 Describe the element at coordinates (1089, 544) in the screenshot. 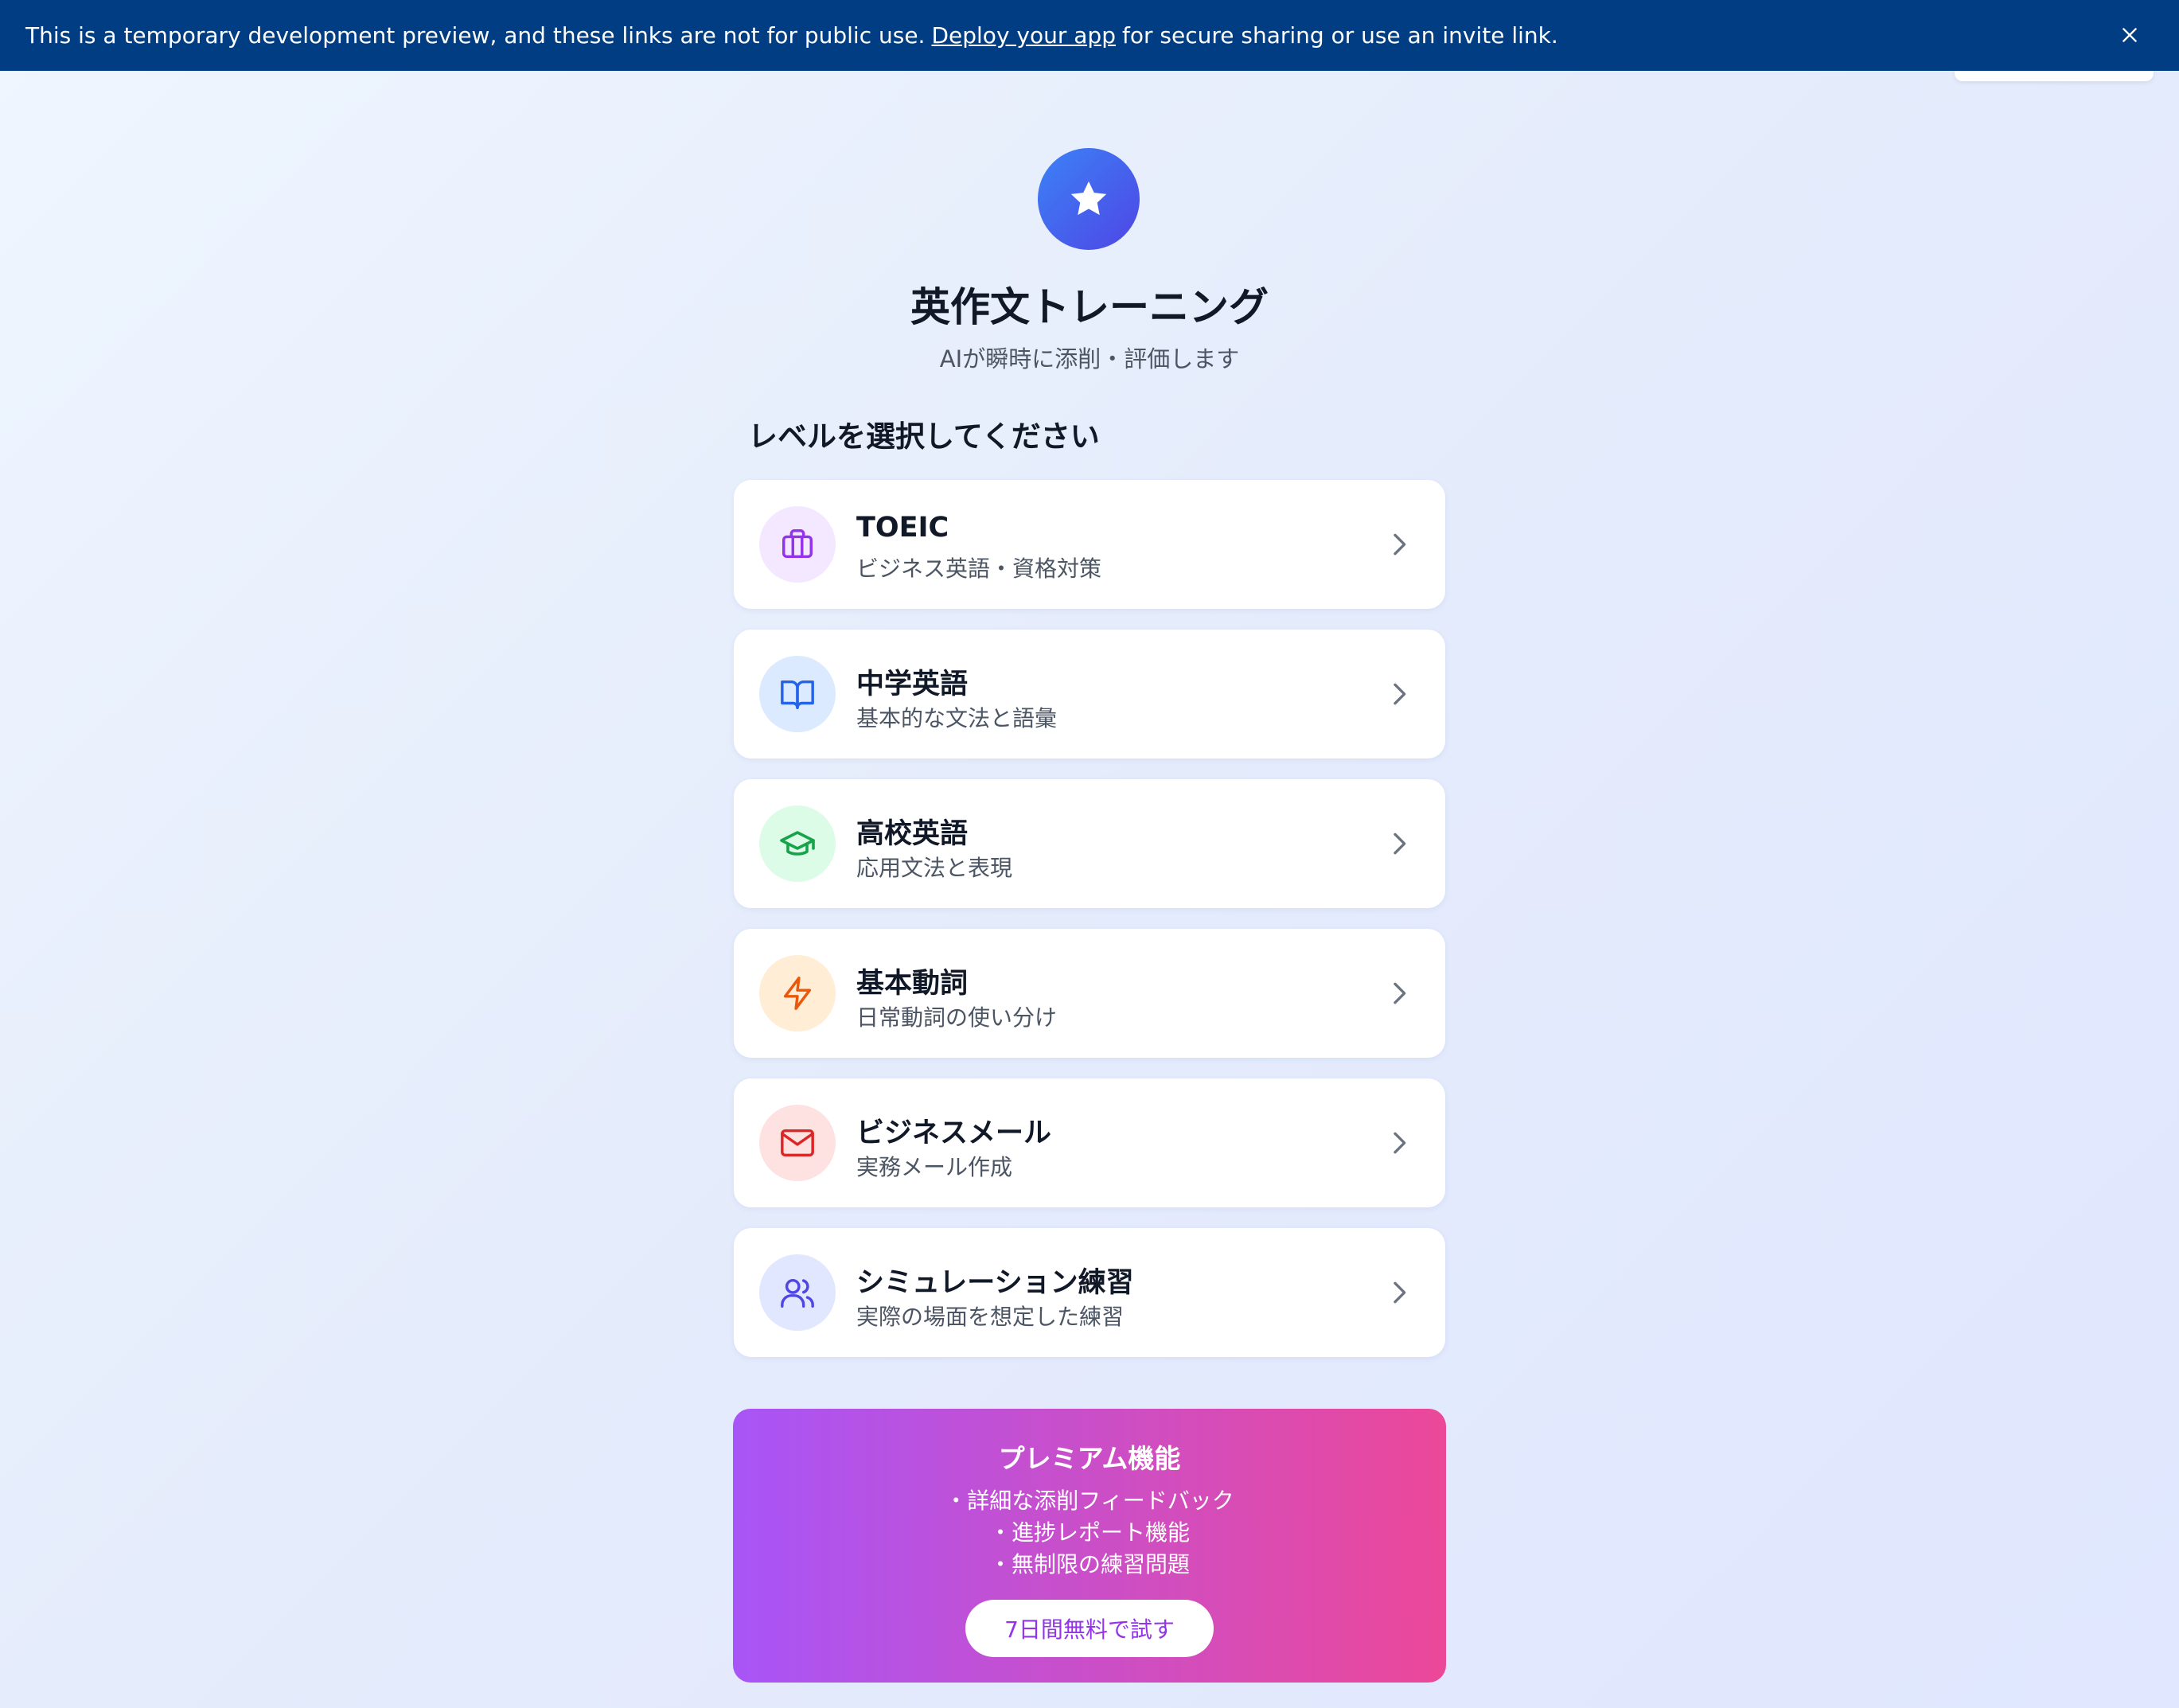

I see `level-card-toeic: TOEIC ビジネス英語・資格対策` at that location.